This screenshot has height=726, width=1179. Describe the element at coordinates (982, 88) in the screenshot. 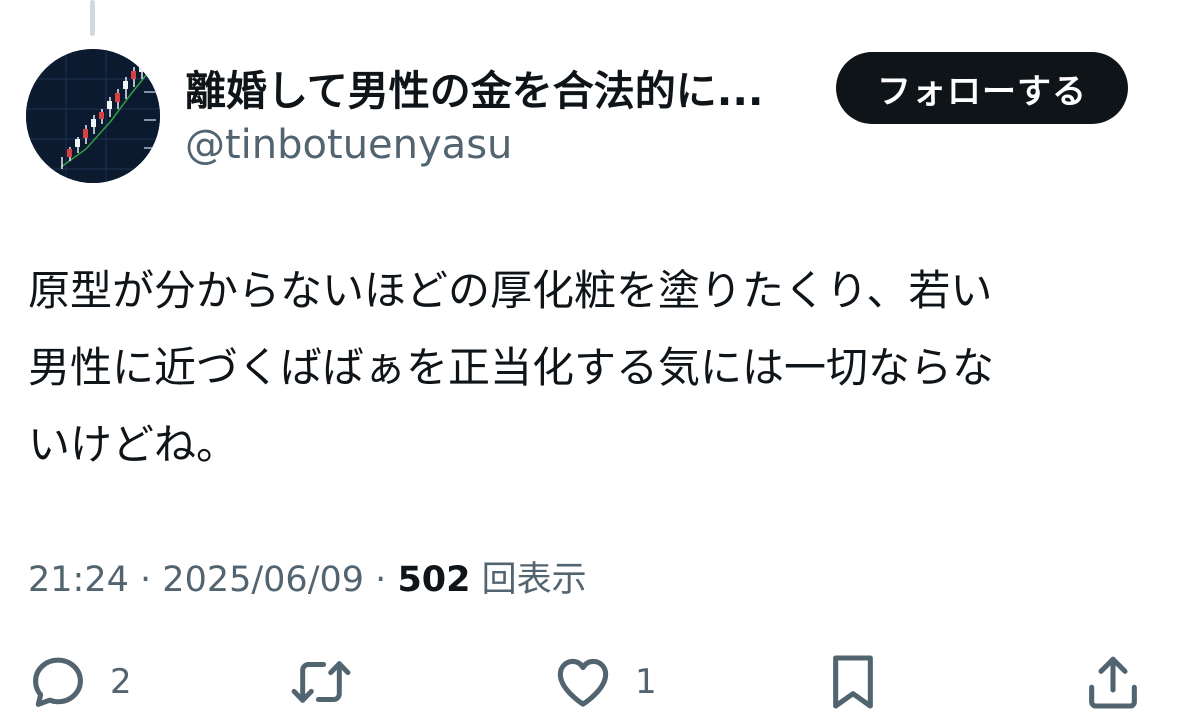

I see `follow-button: フォローする` at that location.